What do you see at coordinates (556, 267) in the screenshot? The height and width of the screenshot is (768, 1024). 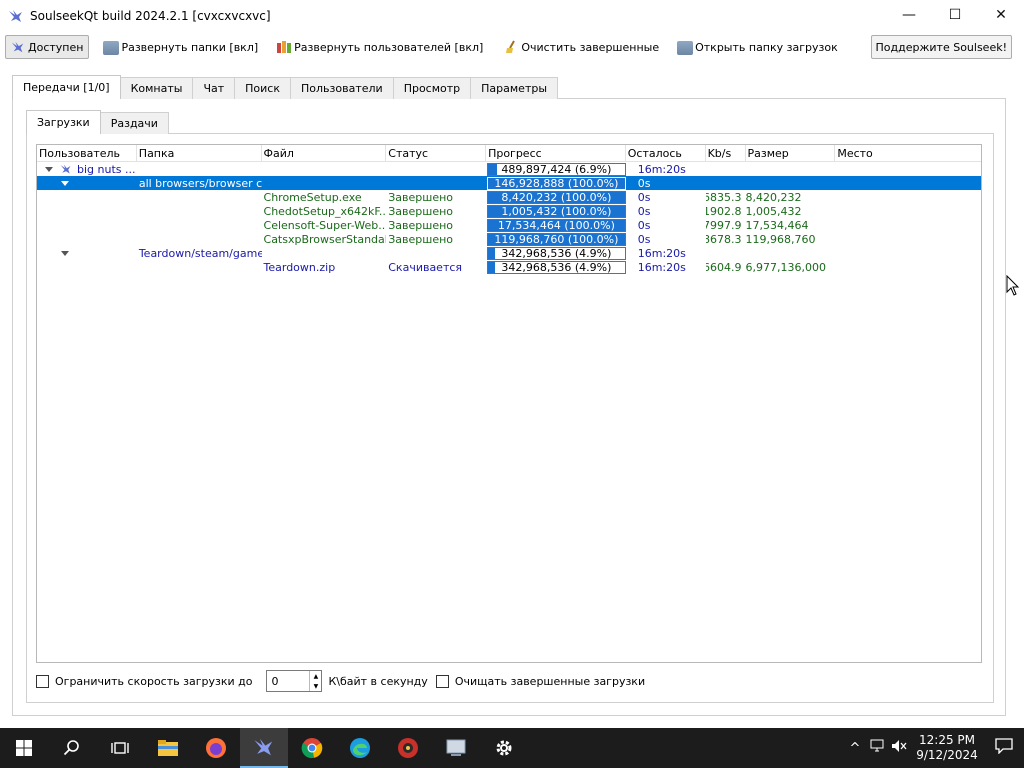 I see `progress-text: 342,968,536 (4.9%)` at bounding box center [556, 267].